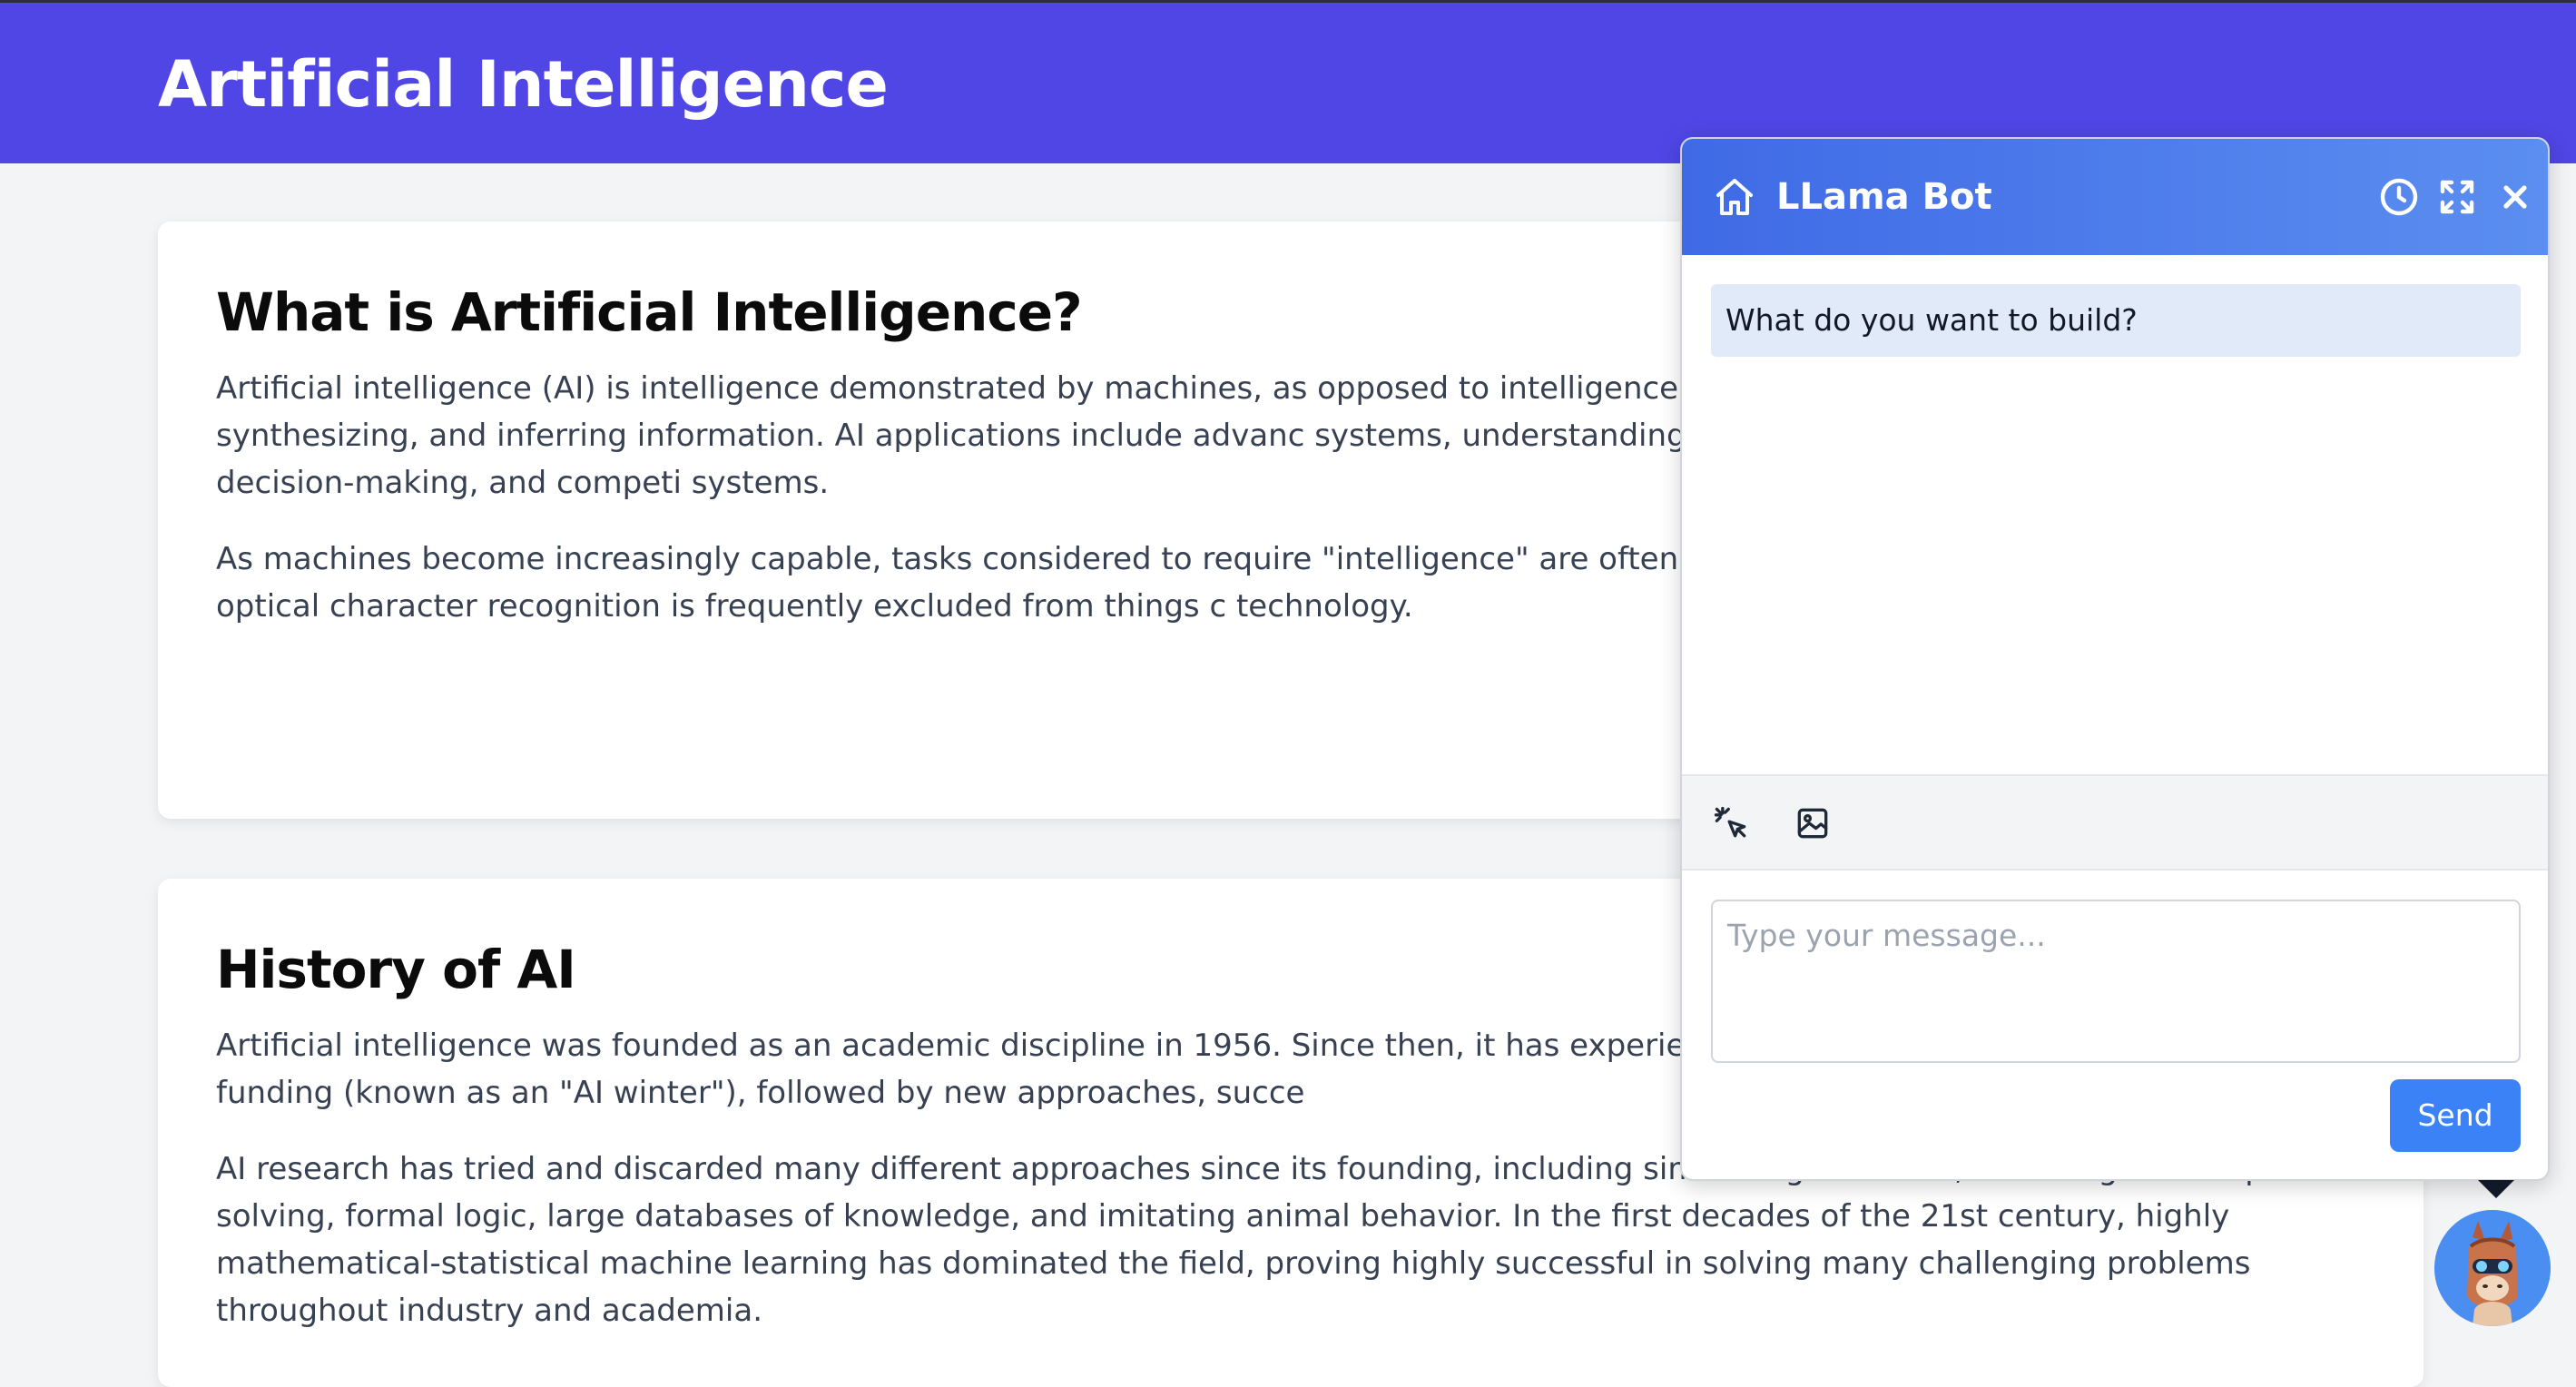 The height and width of the screenshot is (1387, 2576). What do you see at coordinates (2115, 197) in the screenshot?
I see `chat-header: LLama Bot` at bounding box center [2115, 197].